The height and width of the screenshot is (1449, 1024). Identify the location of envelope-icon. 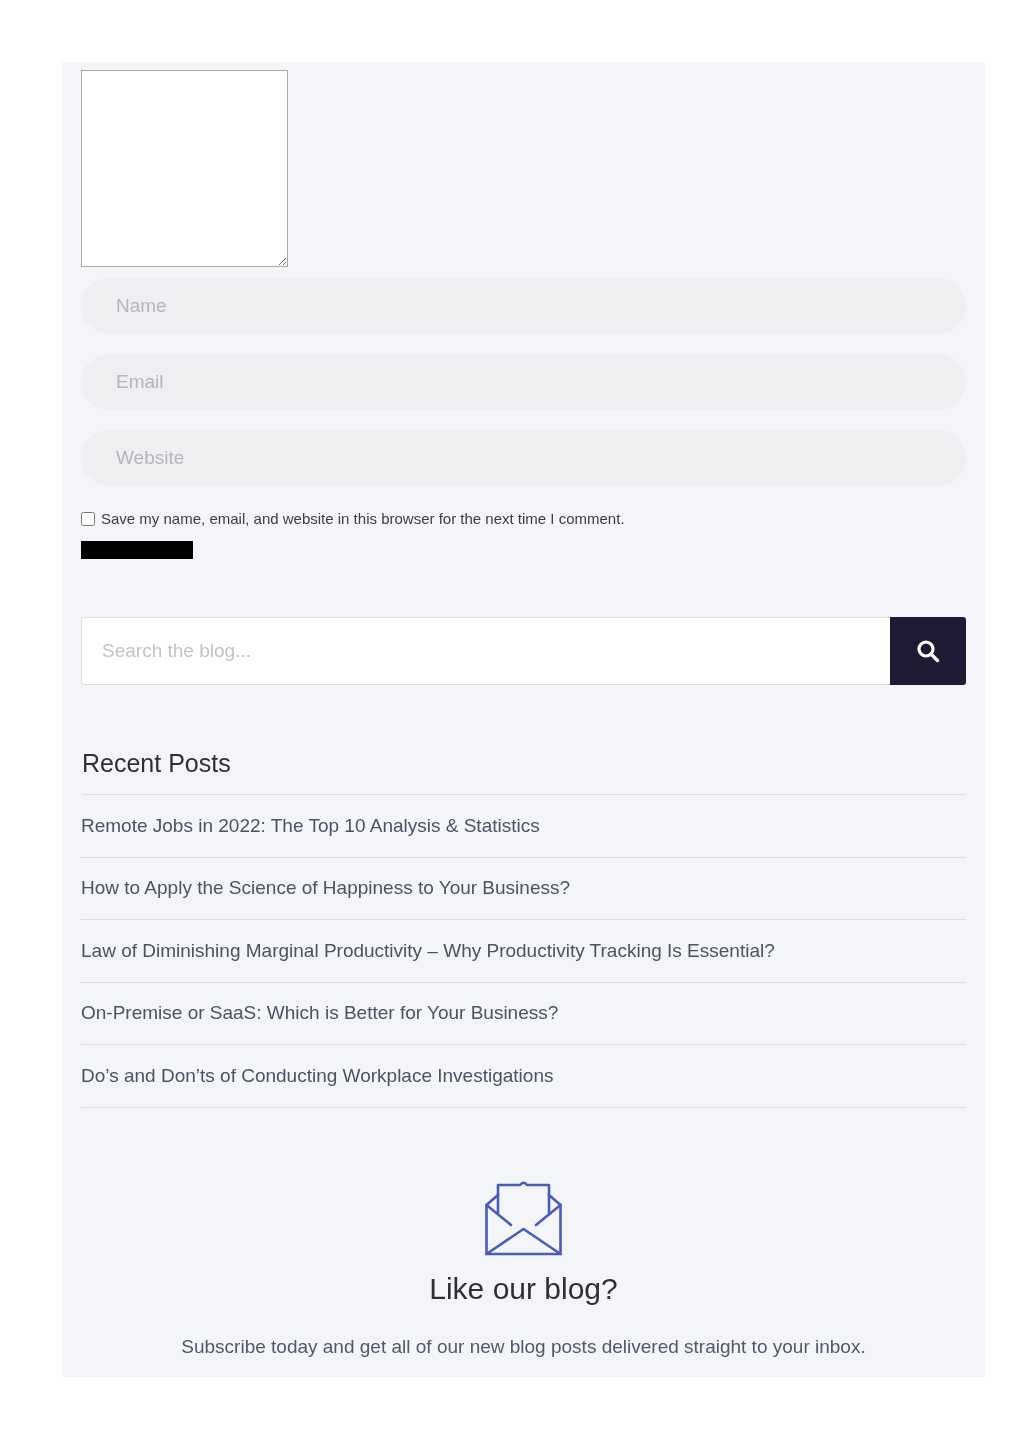
(523, 1217).